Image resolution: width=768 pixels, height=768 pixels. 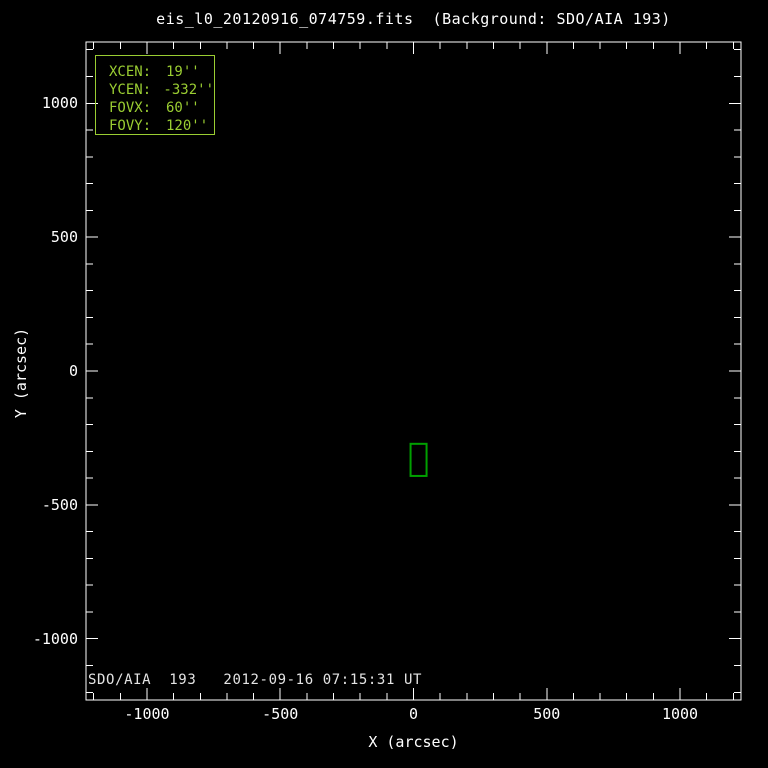 What do you see at coordinates (55, 638) in the screenshot?
I see `y-tick-label: -1000` at bounding box center [55, 638].